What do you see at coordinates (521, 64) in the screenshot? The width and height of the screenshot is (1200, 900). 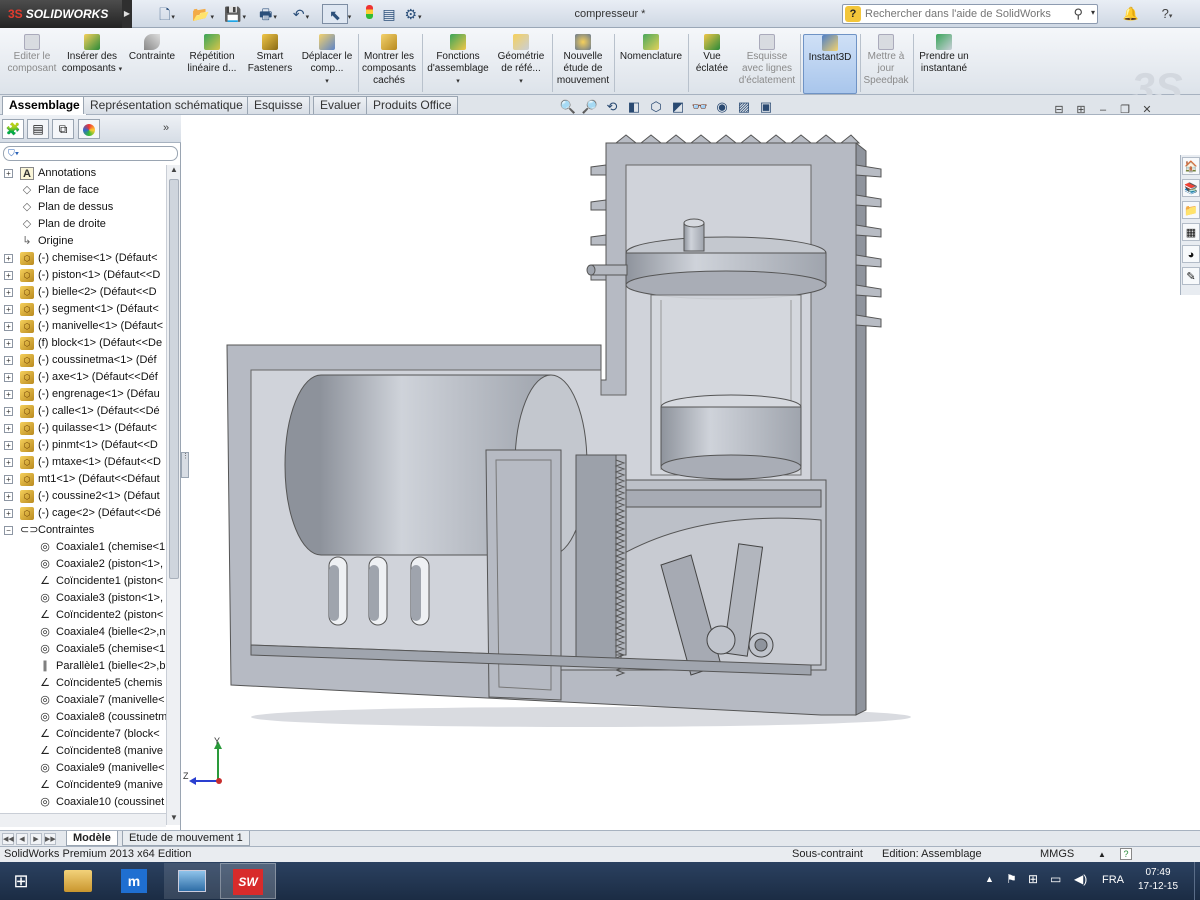 I see `reference-geometry-button: Géométrie de réfé... ▾` at bounding box center [521, 64].